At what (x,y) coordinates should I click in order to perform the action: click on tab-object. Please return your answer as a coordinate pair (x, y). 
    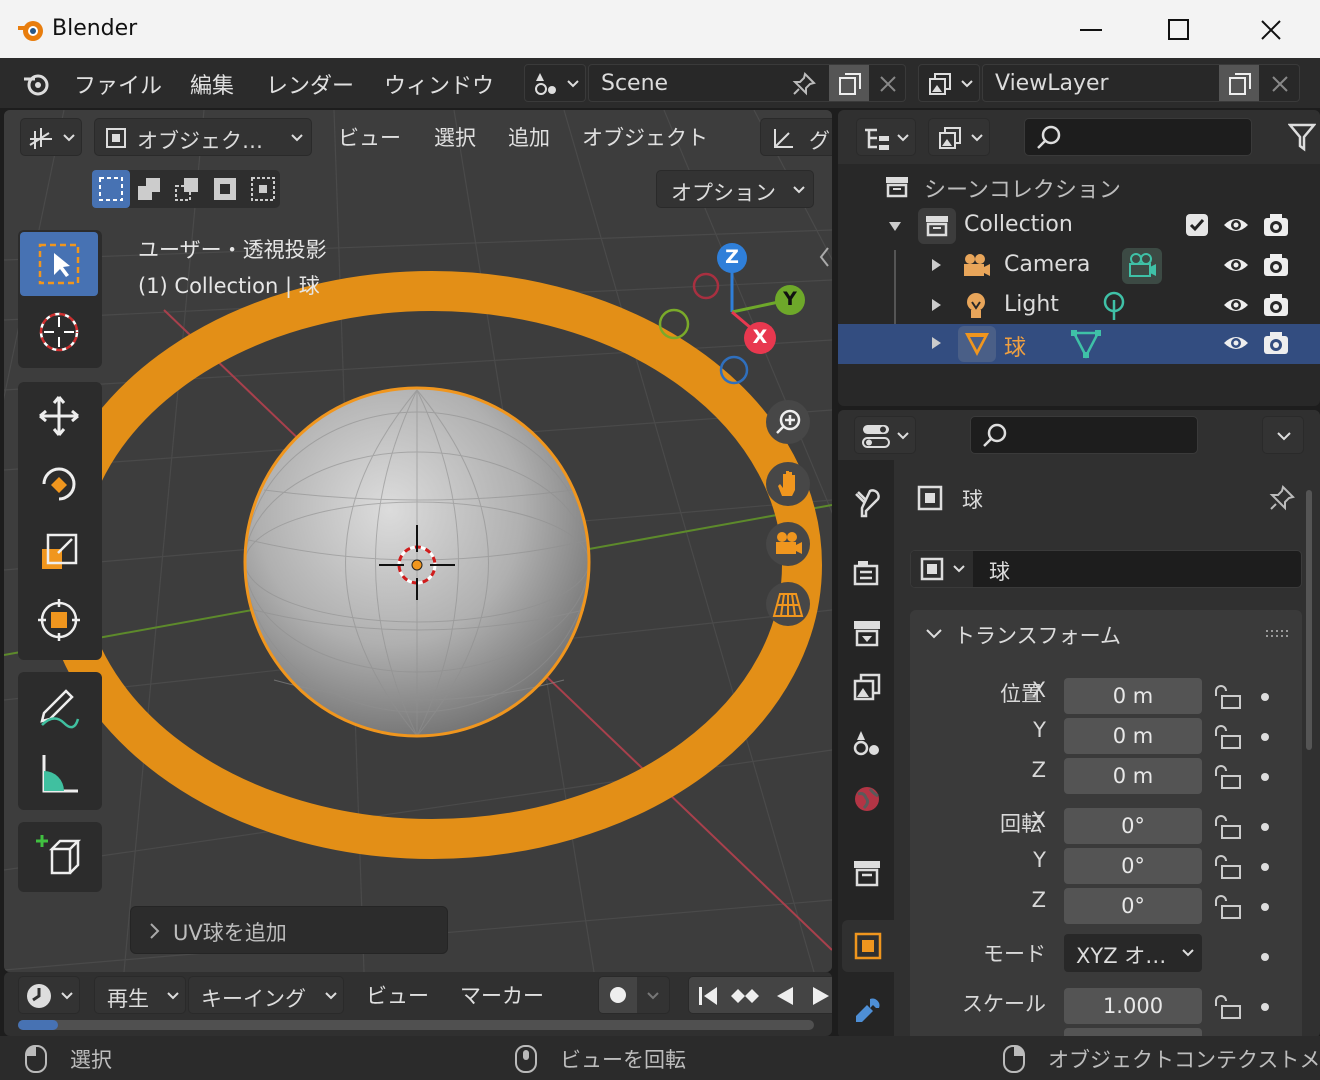
    Looking at the image, I should click on (868, 946).